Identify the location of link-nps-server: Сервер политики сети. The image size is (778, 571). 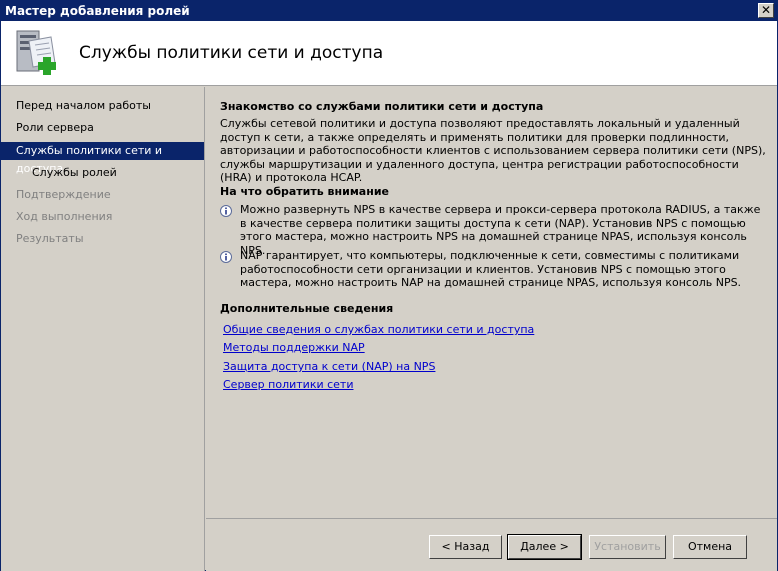
(288, 384).